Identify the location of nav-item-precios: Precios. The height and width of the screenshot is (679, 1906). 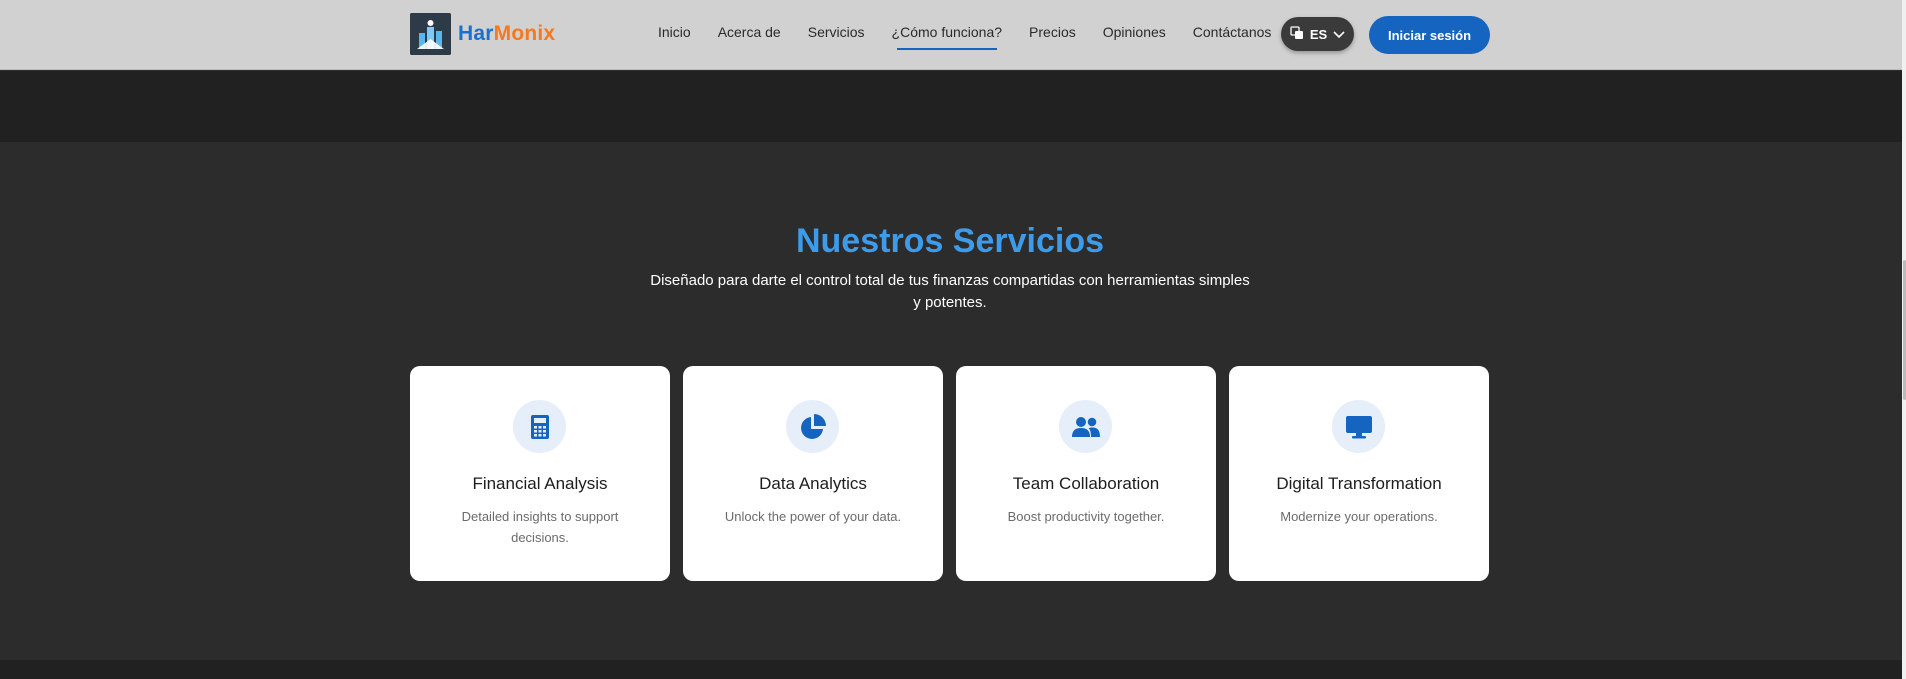
(1052, 32).